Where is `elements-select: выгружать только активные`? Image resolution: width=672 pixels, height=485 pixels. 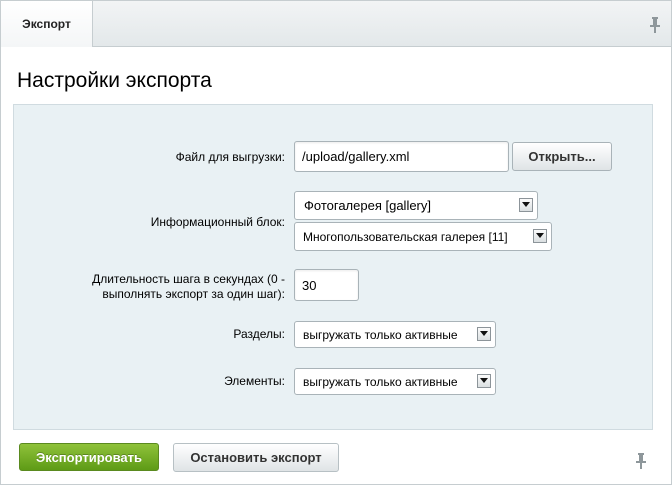 elements-select: выгружать только активные is located at coordinates (395, 381).